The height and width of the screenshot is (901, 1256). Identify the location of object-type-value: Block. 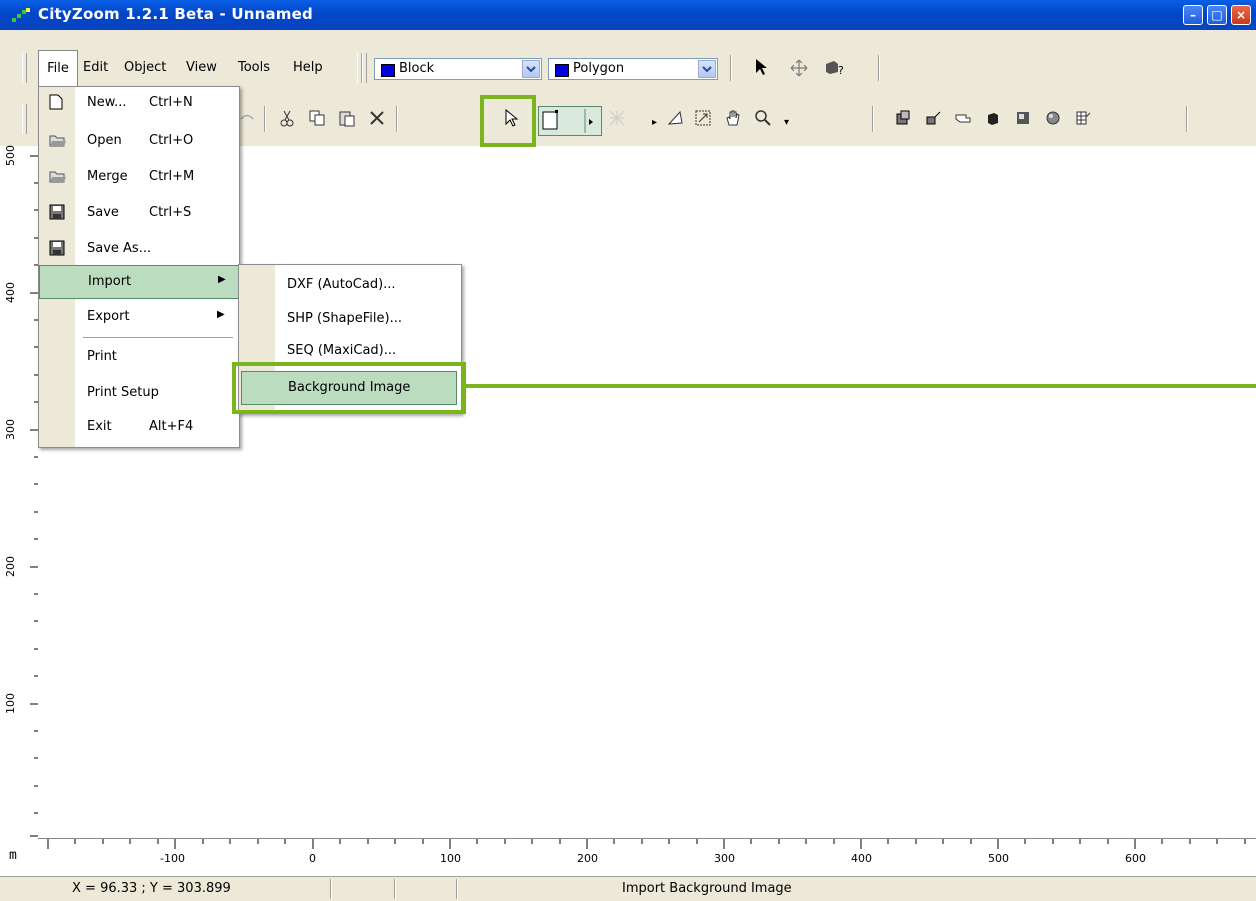
(417, 68).